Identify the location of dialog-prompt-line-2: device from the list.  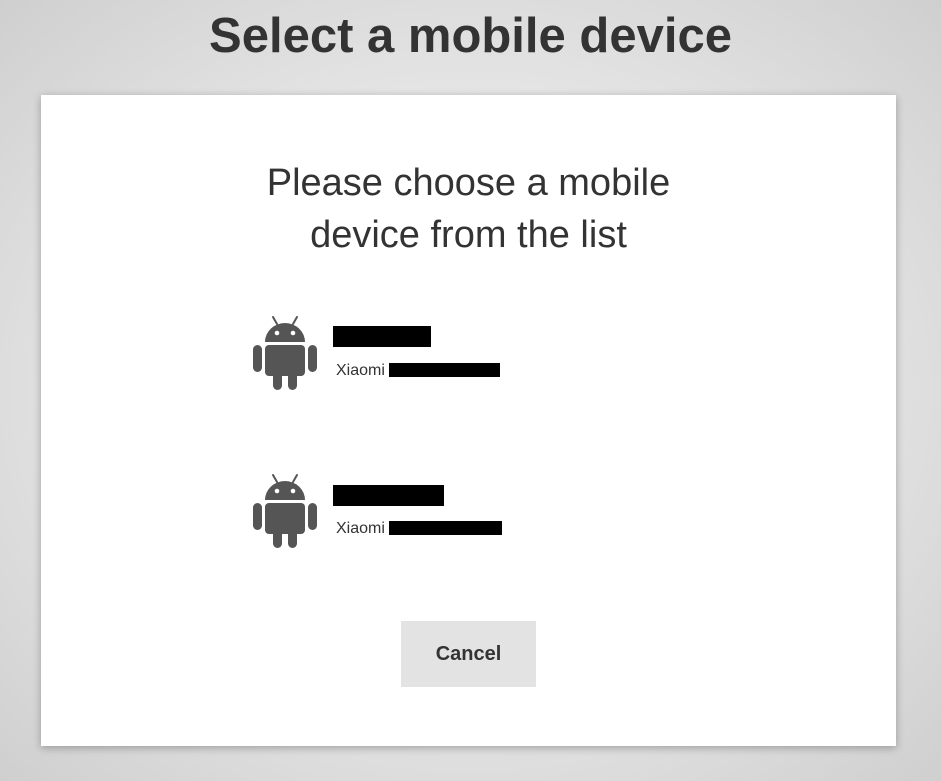
(468, 235).